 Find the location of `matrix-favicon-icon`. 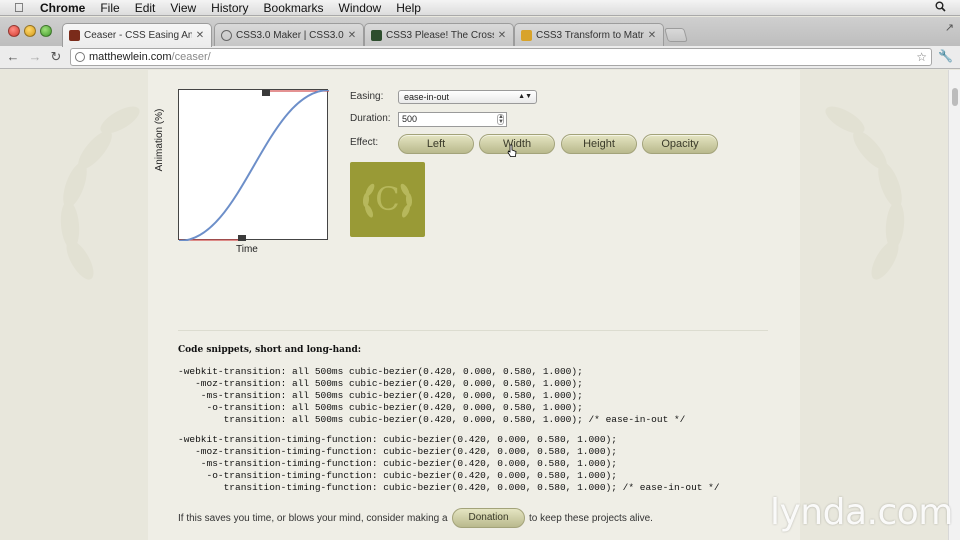

matrix-favicon-icon is located at coordinates (526, 35).